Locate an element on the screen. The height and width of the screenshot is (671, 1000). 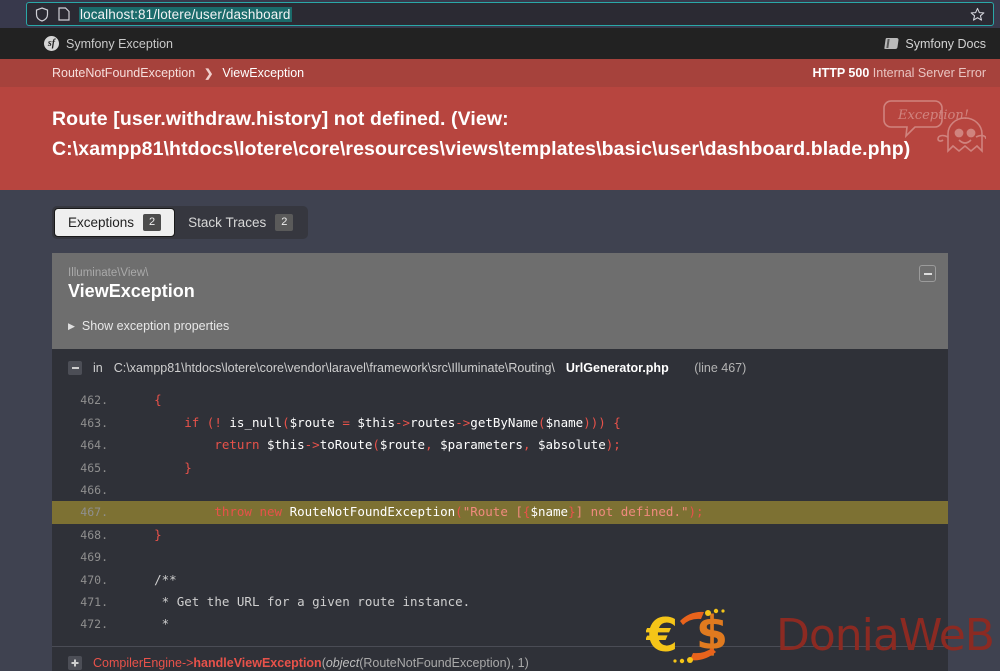
code-token: ! is located at coordinates (222, 422).